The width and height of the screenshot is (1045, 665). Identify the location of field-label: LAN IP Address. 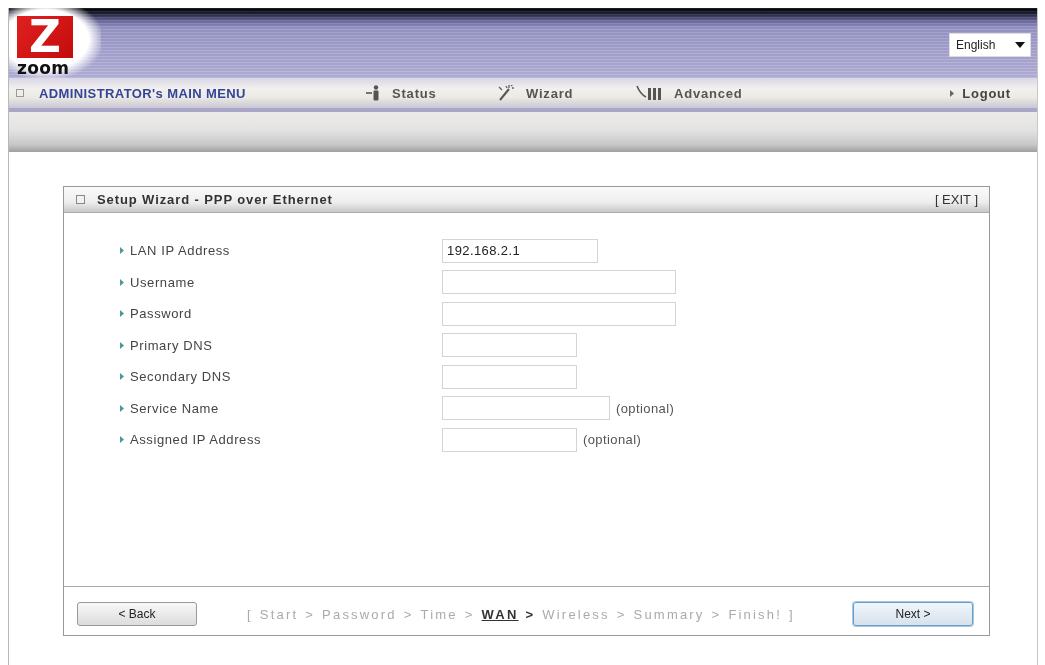
(180, 251).